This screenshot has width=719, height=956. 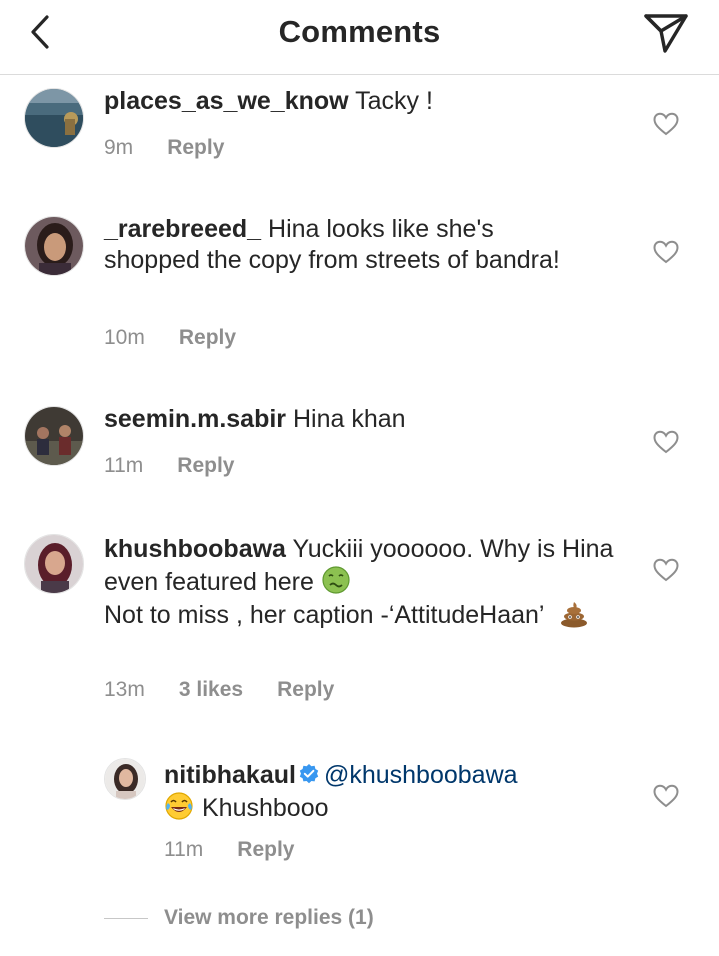 I want to click on comment-text: places_as_we_know Tacky !, so click(x=364, y=101).